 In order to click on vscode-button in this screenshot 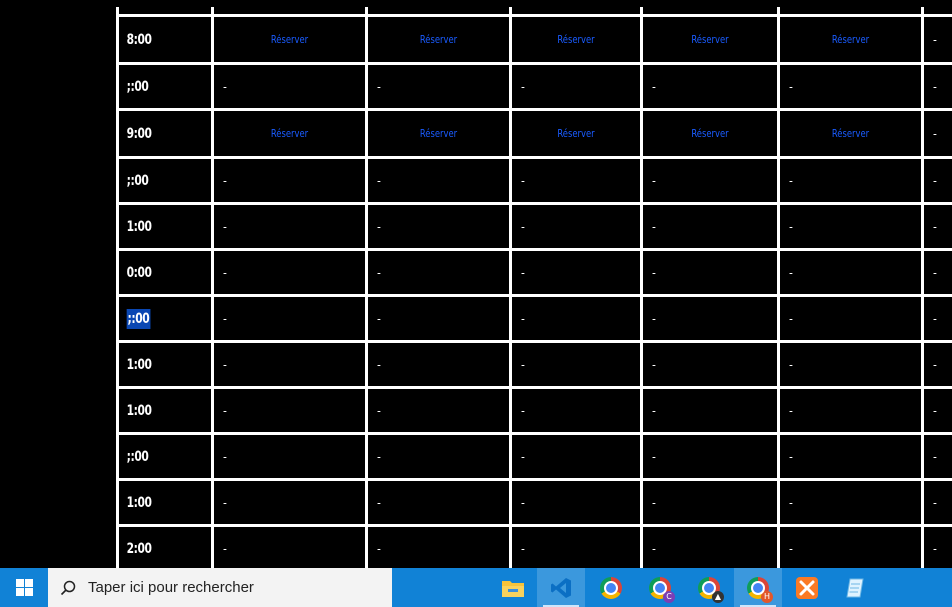, I will do `click(561, 587)`.